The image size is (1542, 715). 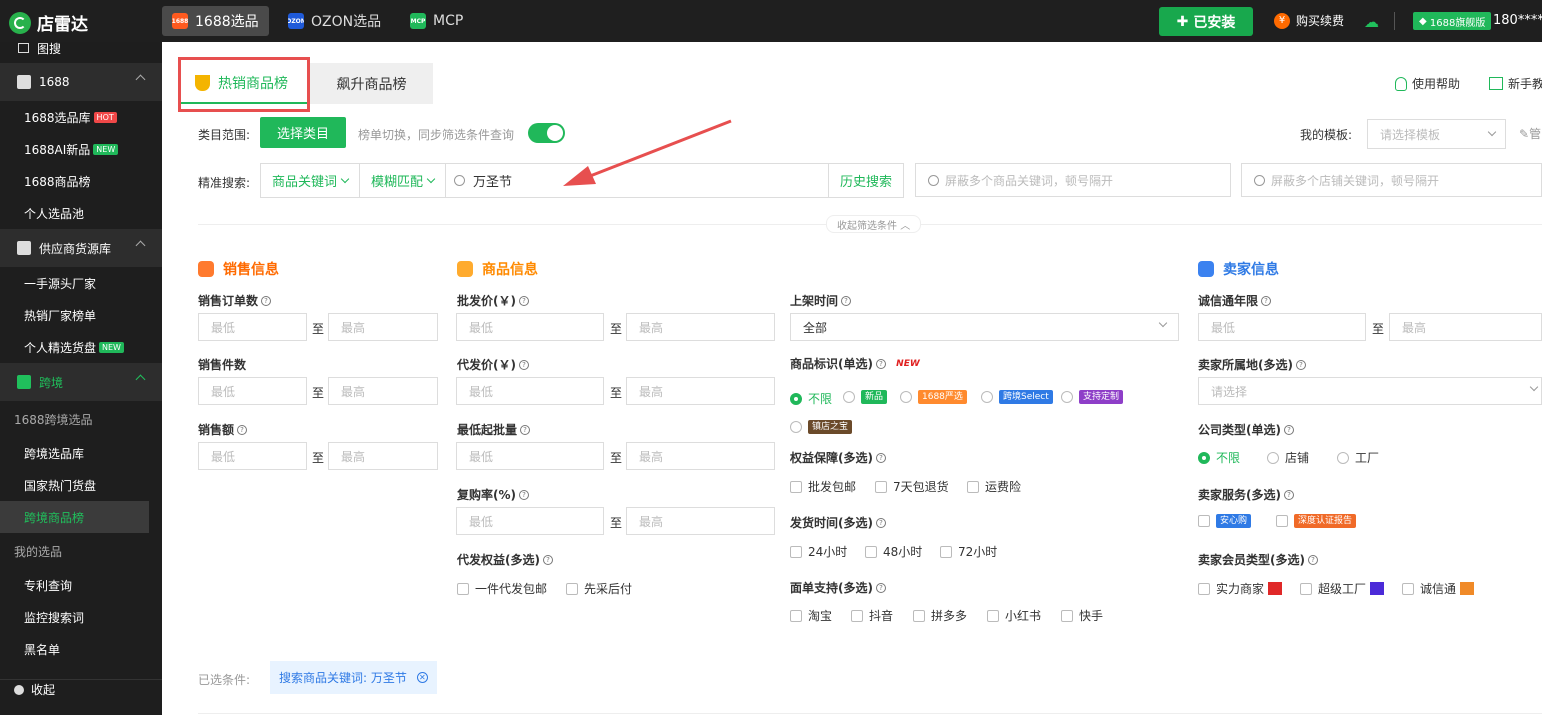 What do you see at coordinates (81, 315) in the screenshot?
I see `sidebar-item-hot-factory: 热销厂家榜单` at bounding box center [81, 315].